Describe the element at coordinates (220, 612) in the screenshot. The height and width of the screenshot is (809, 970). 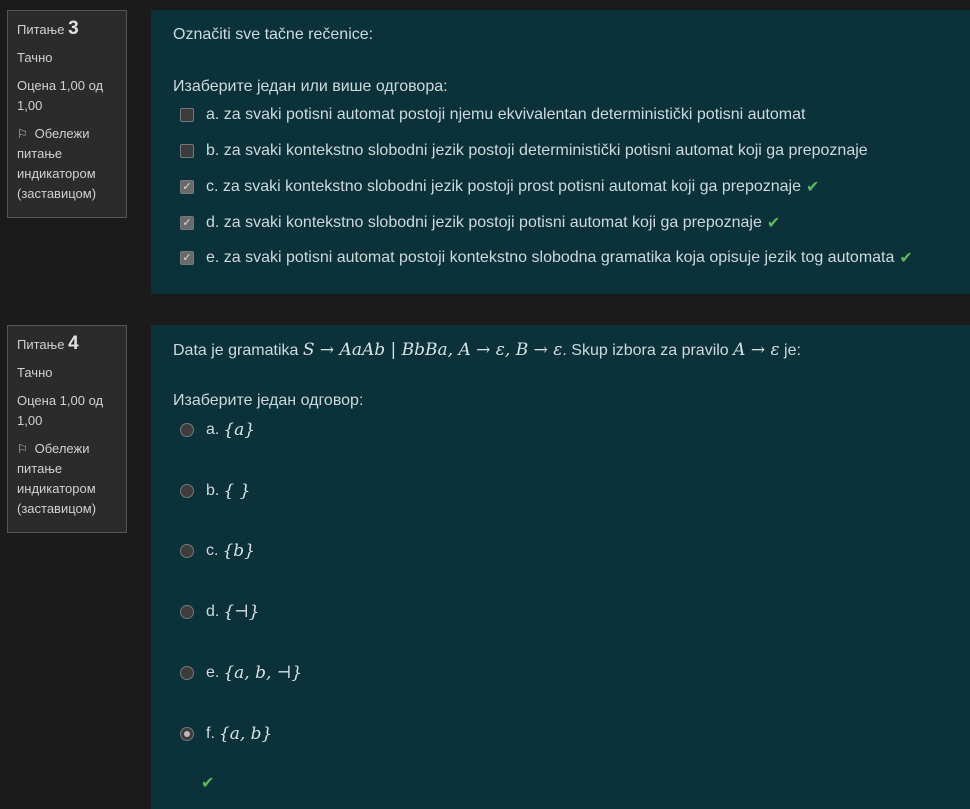
I see `answer-option-d: d. {⊣}` at that location.